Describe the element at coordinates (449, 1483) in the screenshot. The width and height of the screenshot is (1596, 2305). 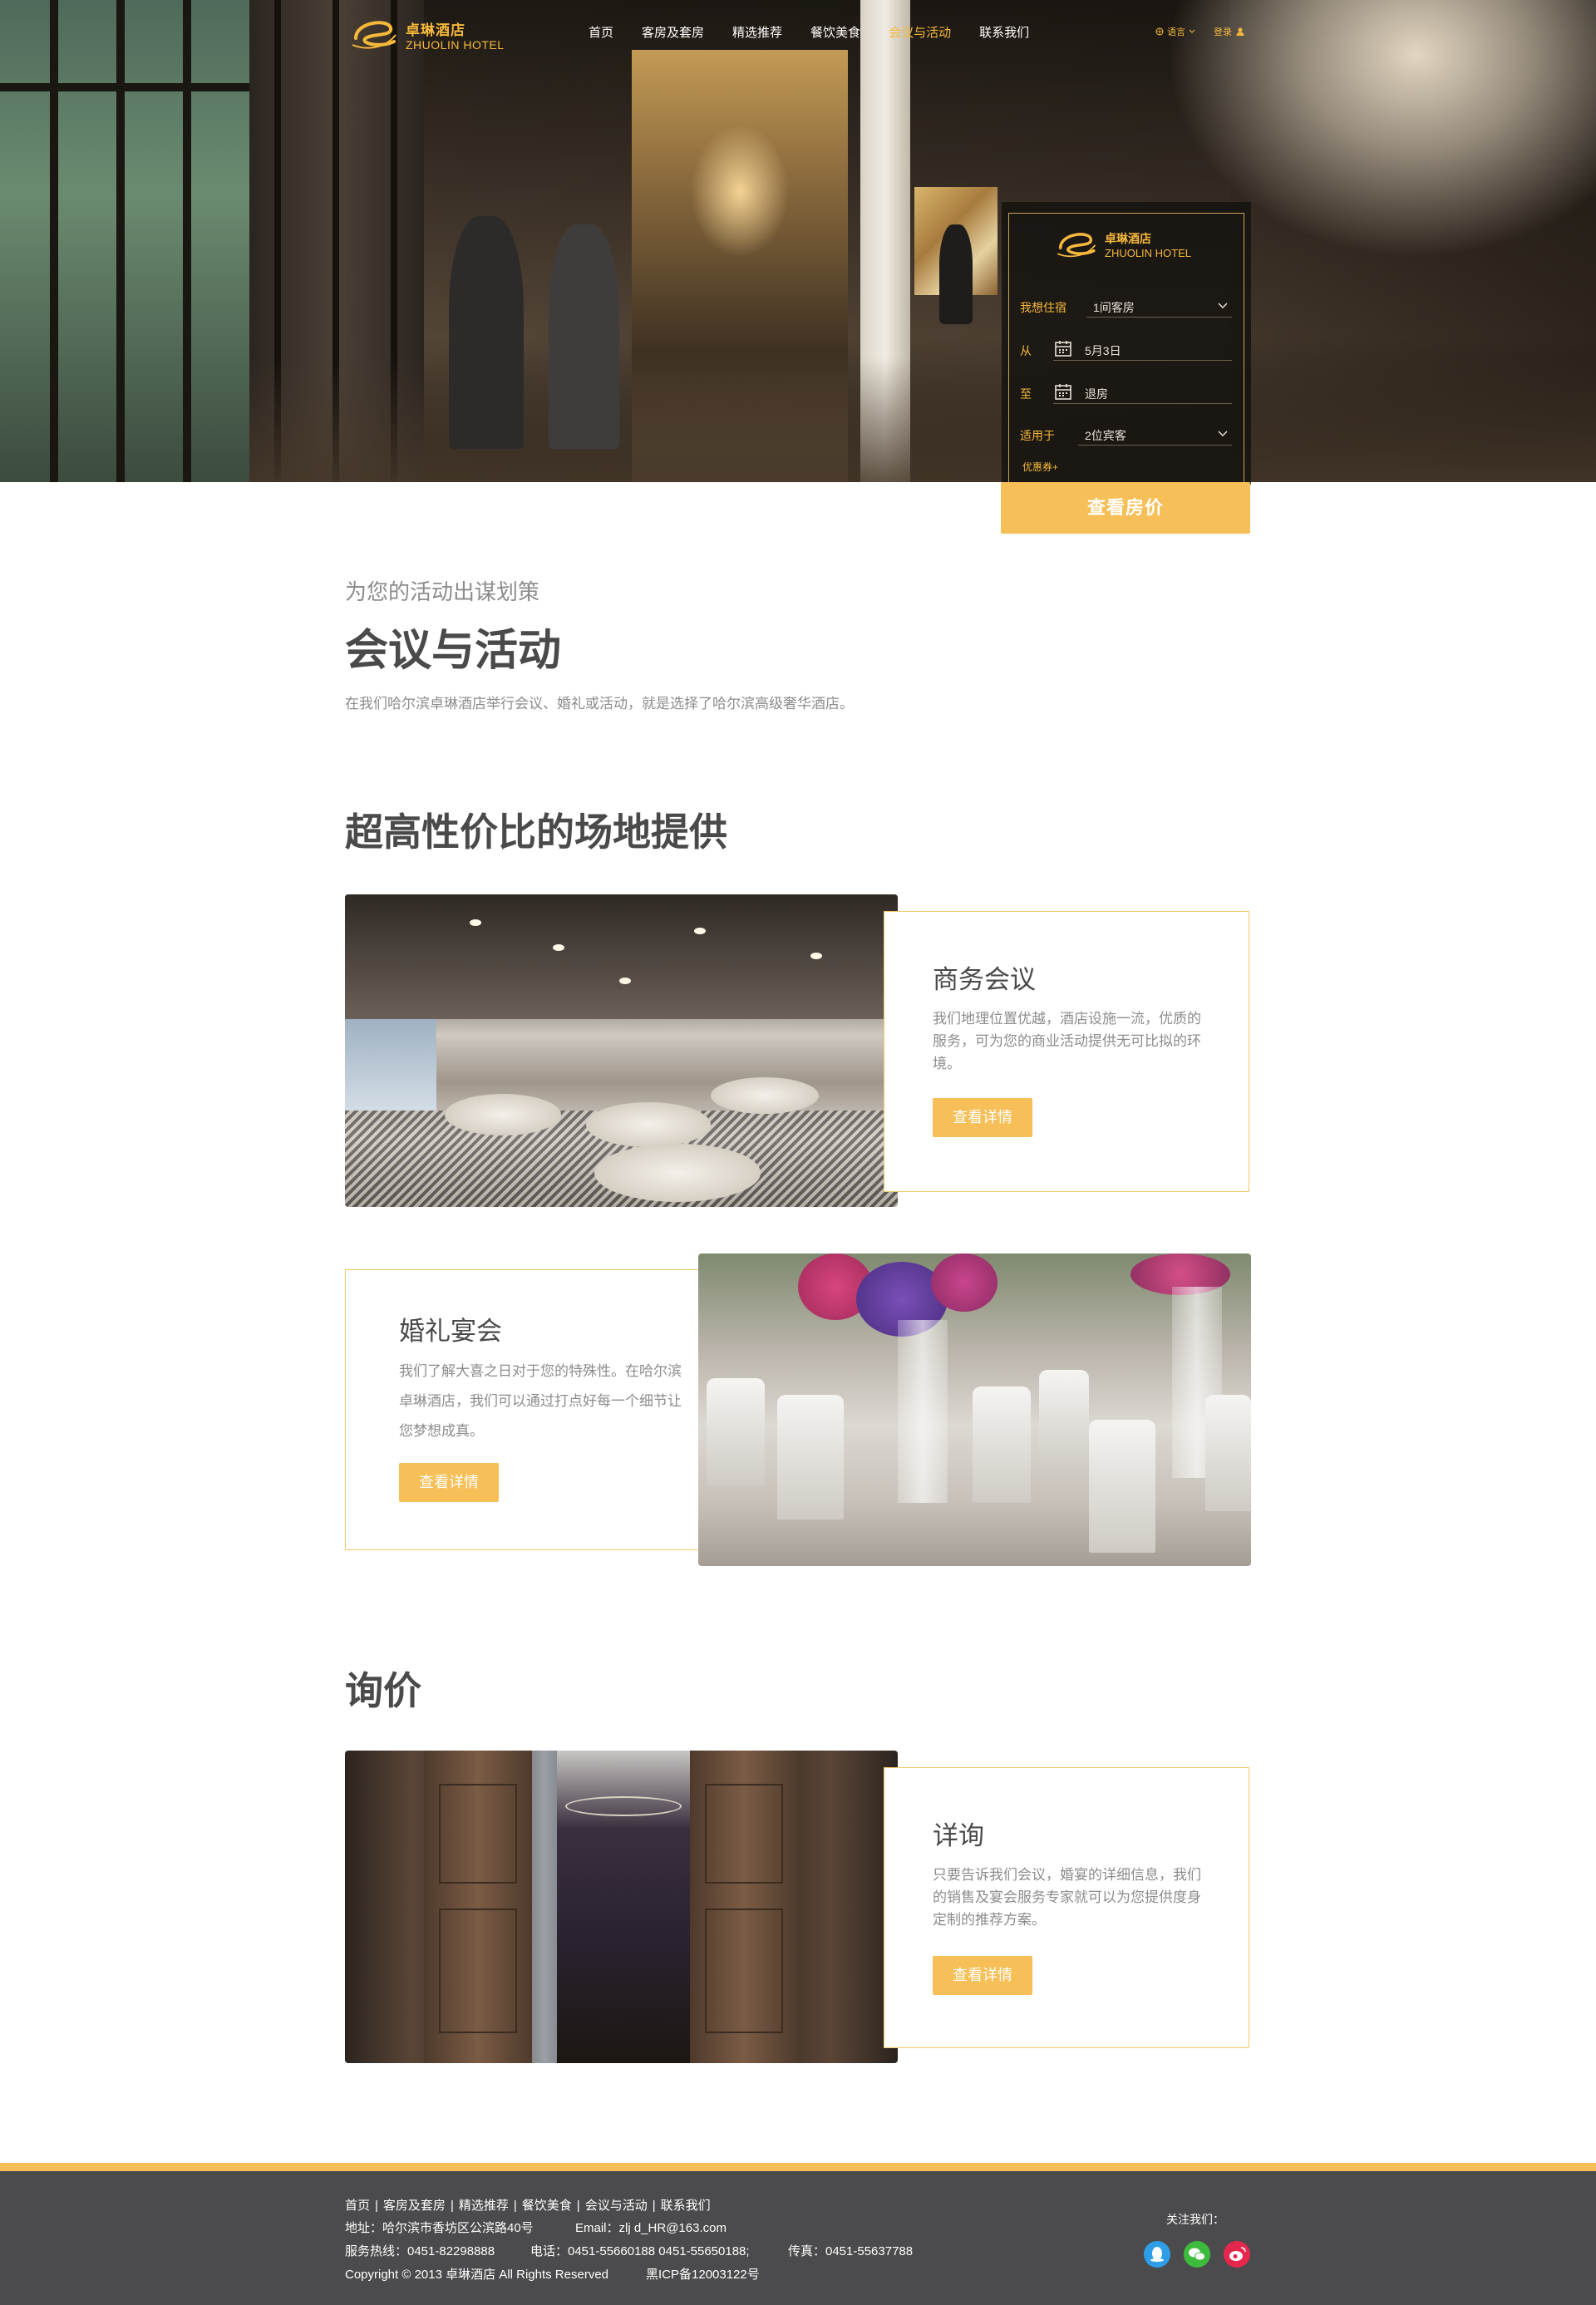
I see `wedding-details-button: 查看详情` at that location.